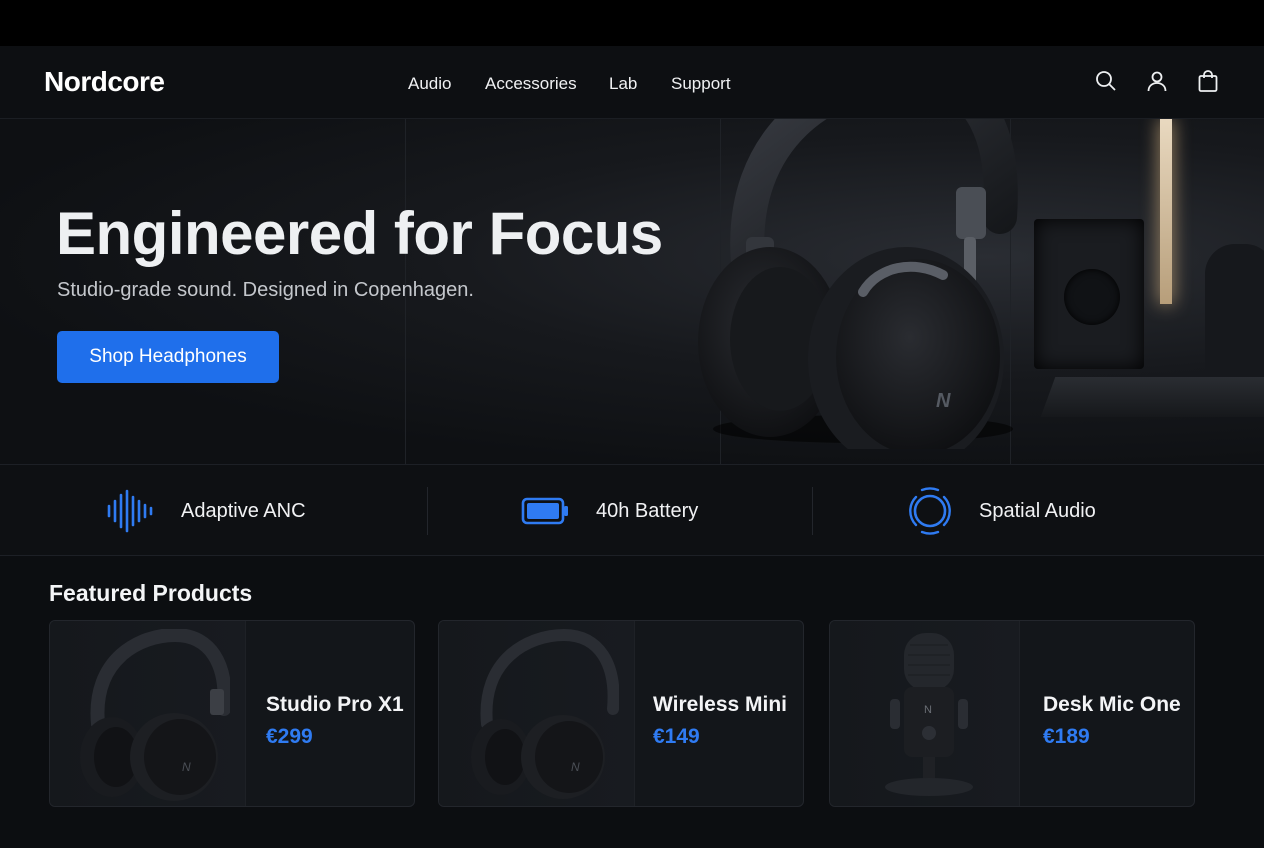 The image size is (1264, 848). Describe the element at coordinates (720, 704) in the screenshot. I see `product-name: Wireless Mini` at that location.